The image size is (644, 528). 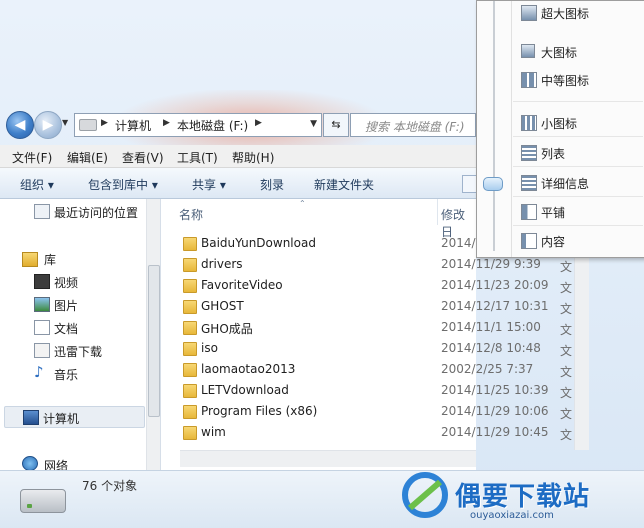 I want to click on medium-icons-icon, so click(x=529, y=80).